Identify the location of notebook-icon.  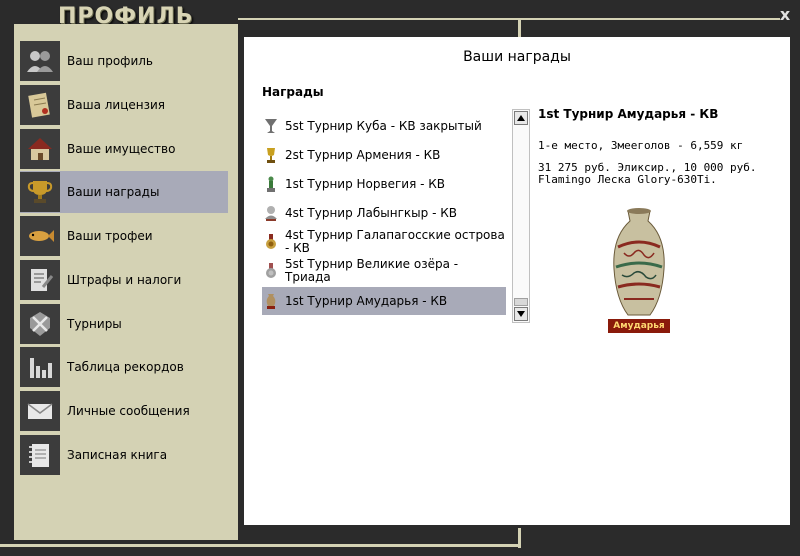
(40, 455).